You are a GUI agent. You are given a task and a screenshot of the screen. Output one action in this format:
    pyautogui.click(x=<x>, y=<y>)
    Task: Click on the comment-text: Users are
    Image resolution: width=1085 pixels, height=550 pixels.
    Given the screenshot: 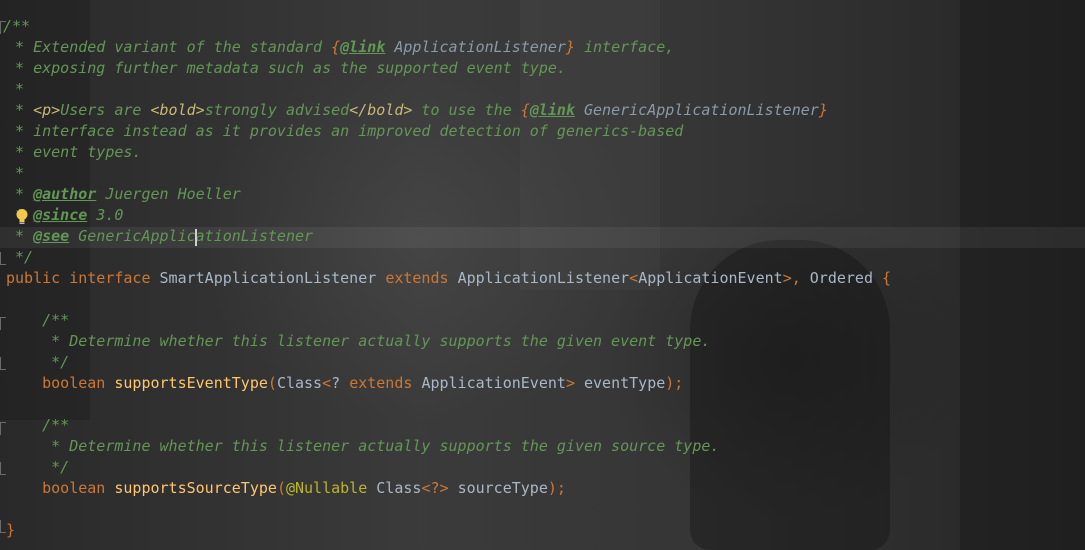 What is the action you would take?
    pyautogui.click(x=105, y=110)
    